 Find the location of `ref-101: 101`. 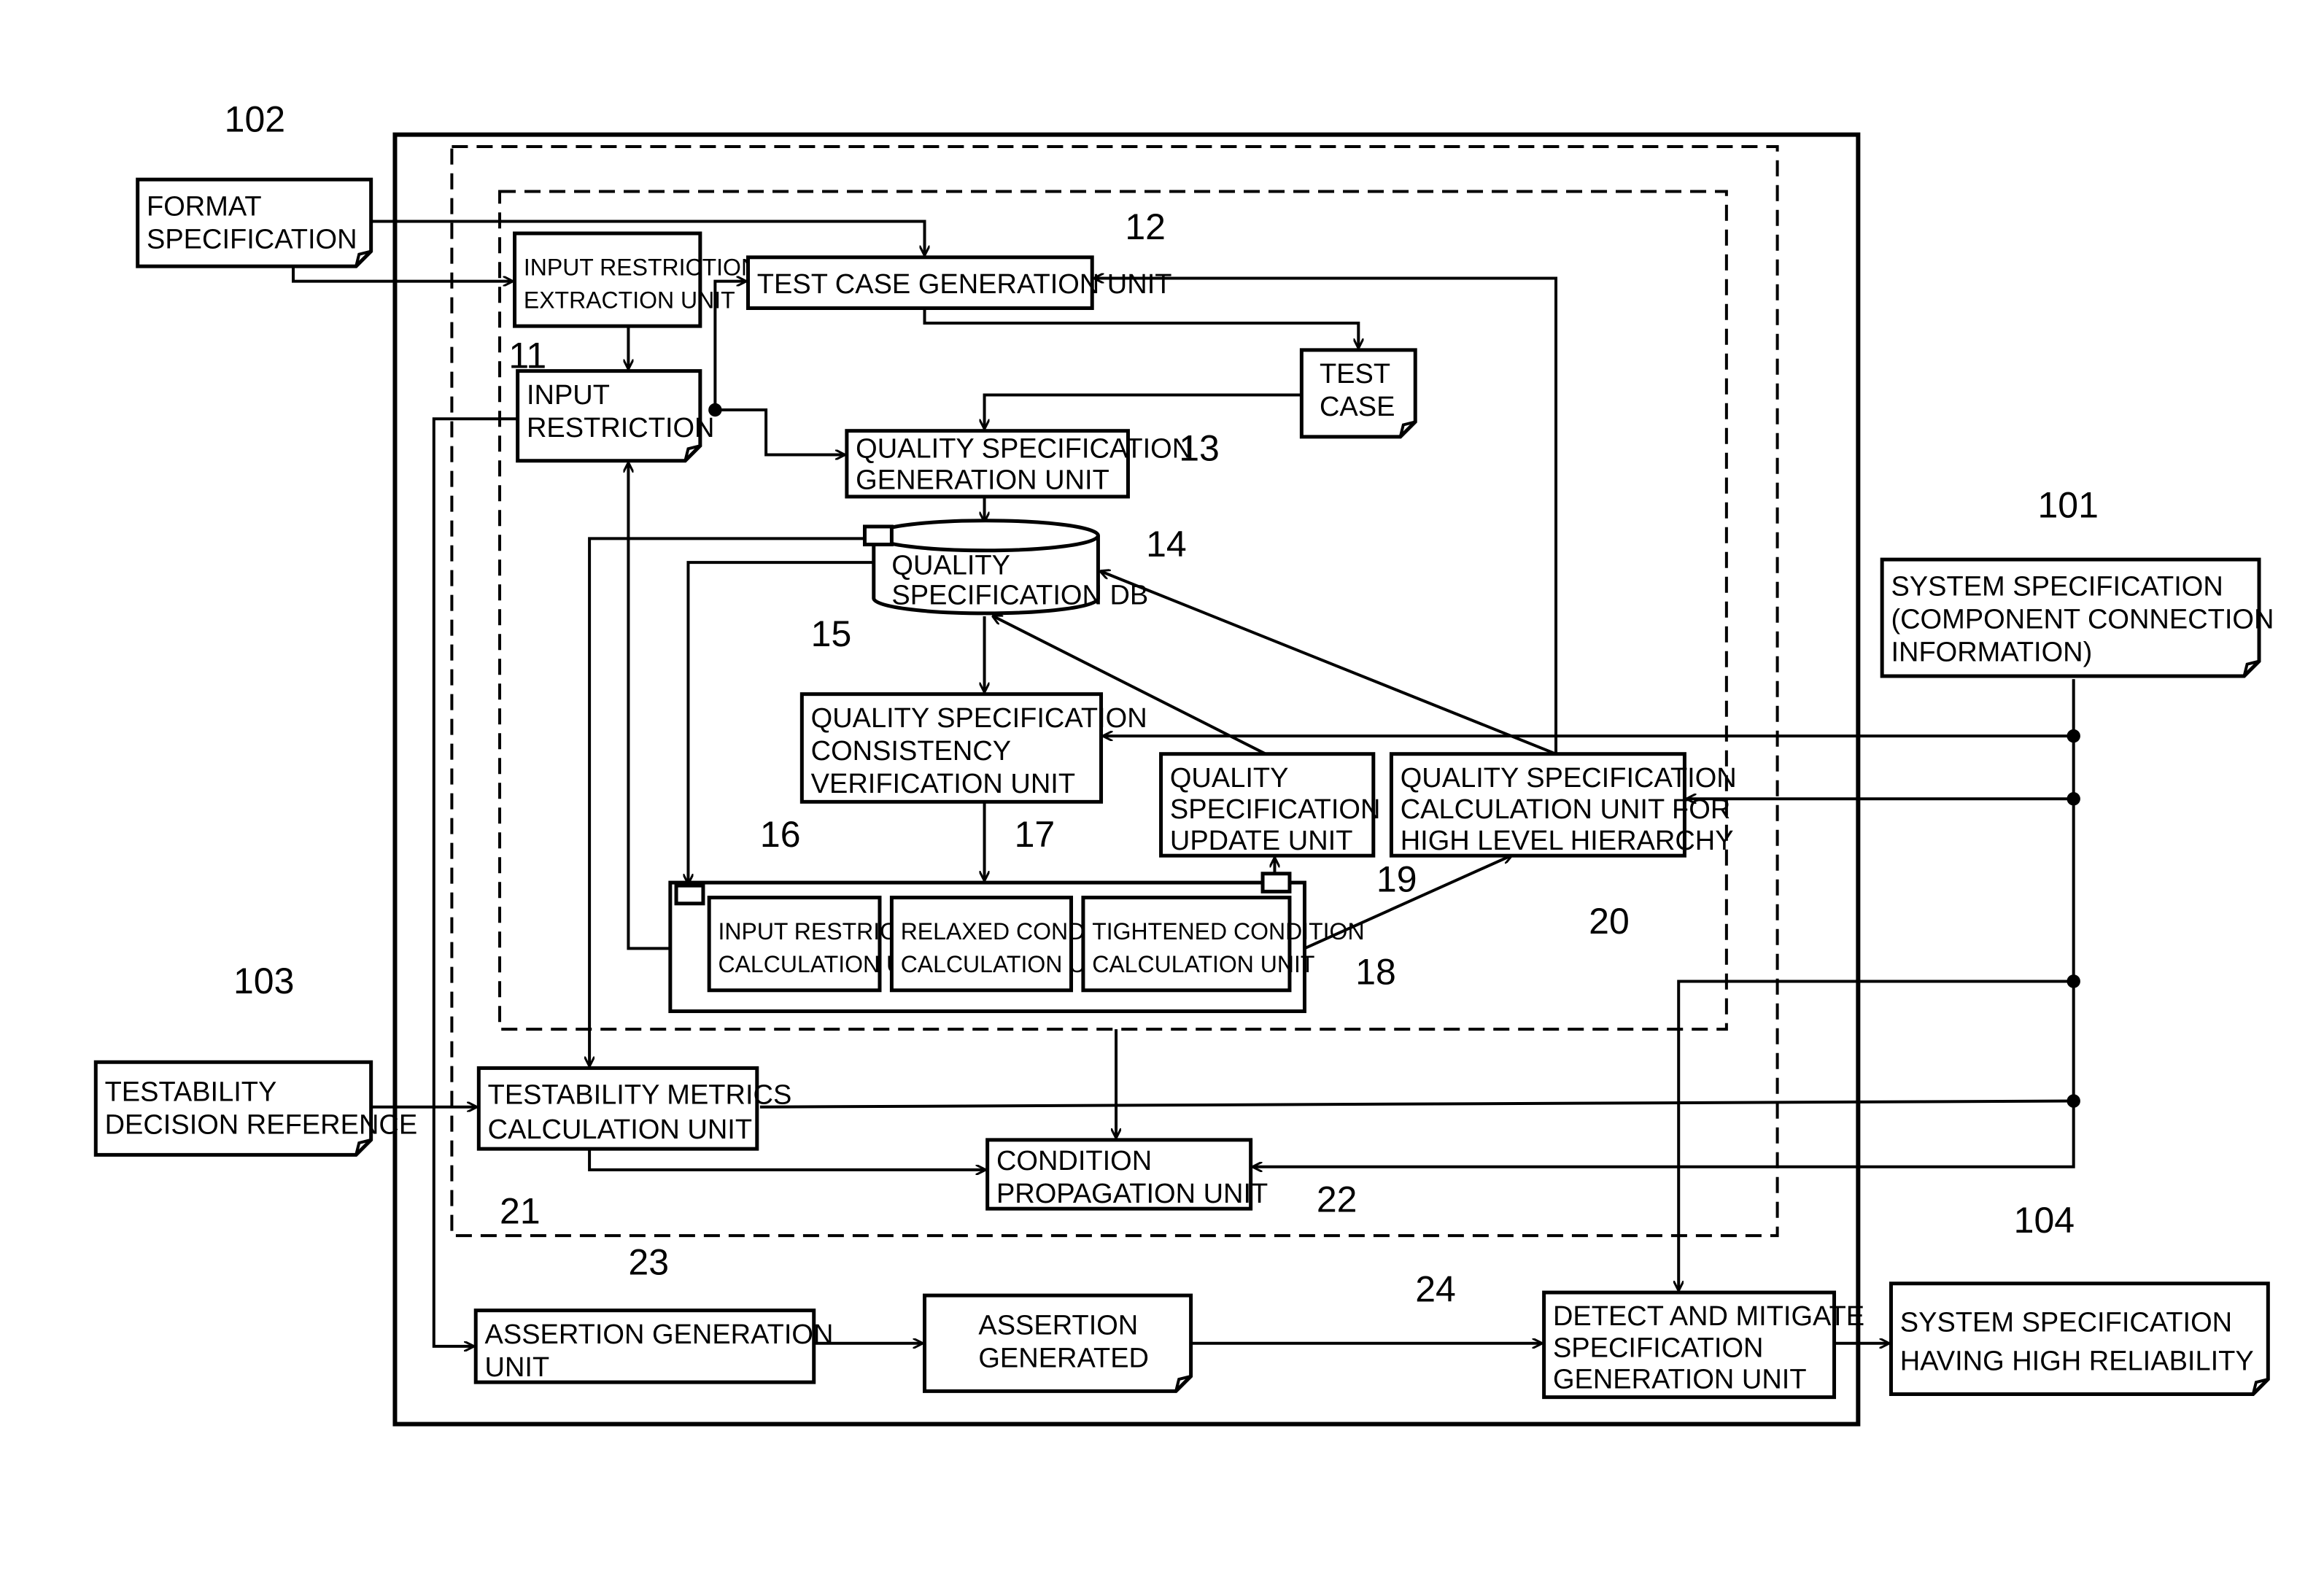

ref-101: 101 is located at coordinates (2067, 505).